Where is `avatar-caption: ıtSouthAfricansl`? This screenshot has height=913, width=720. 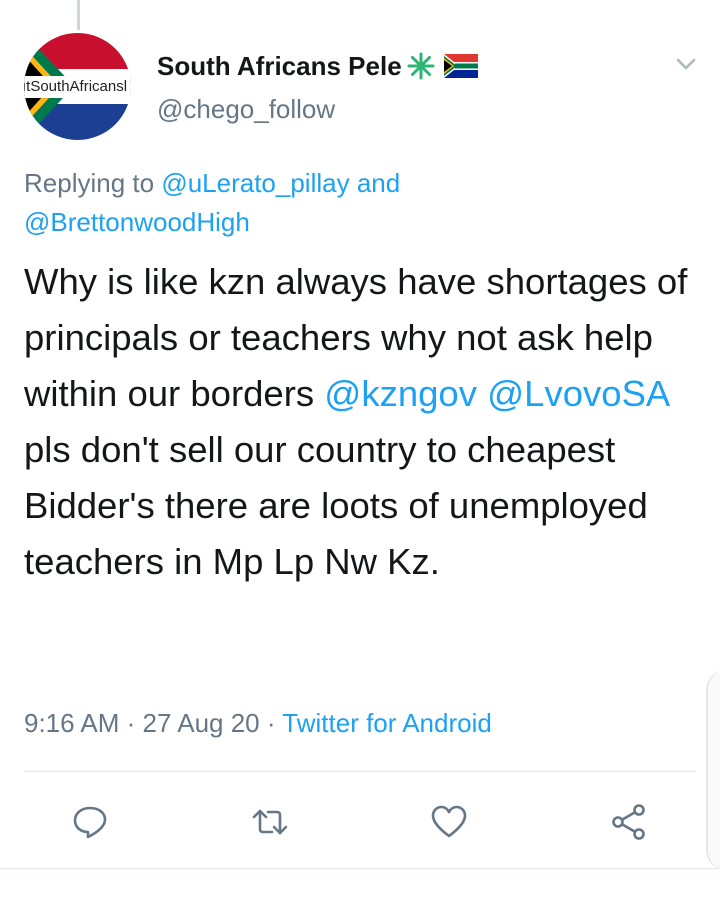 avatar-caption: ıtSouthAfricansl is located at coordinates (77, 87).